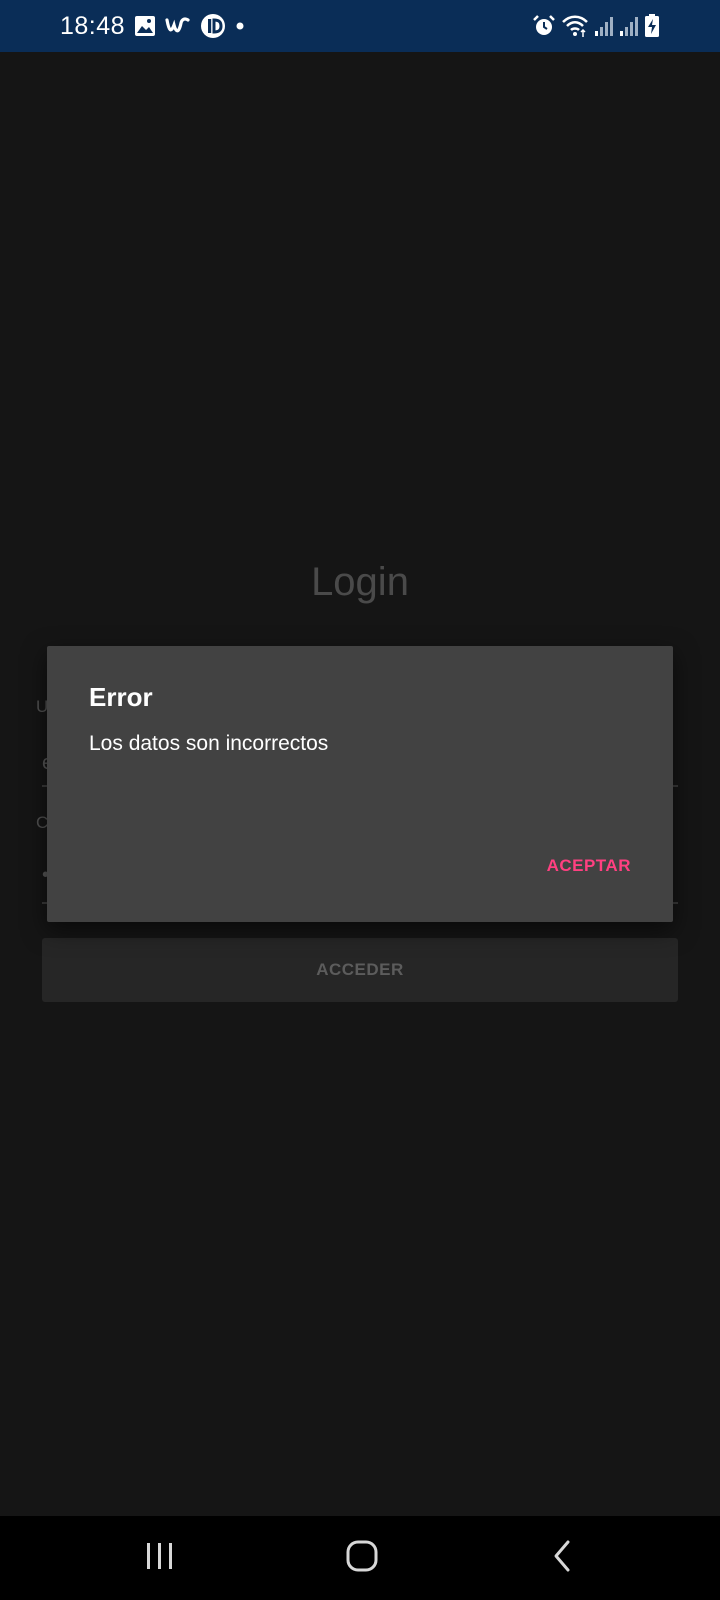 The image size is (720, 1600). Describe the element at coordinates (360, 970) in the screenshot. I see `access-button: ACCEDER` at that location.